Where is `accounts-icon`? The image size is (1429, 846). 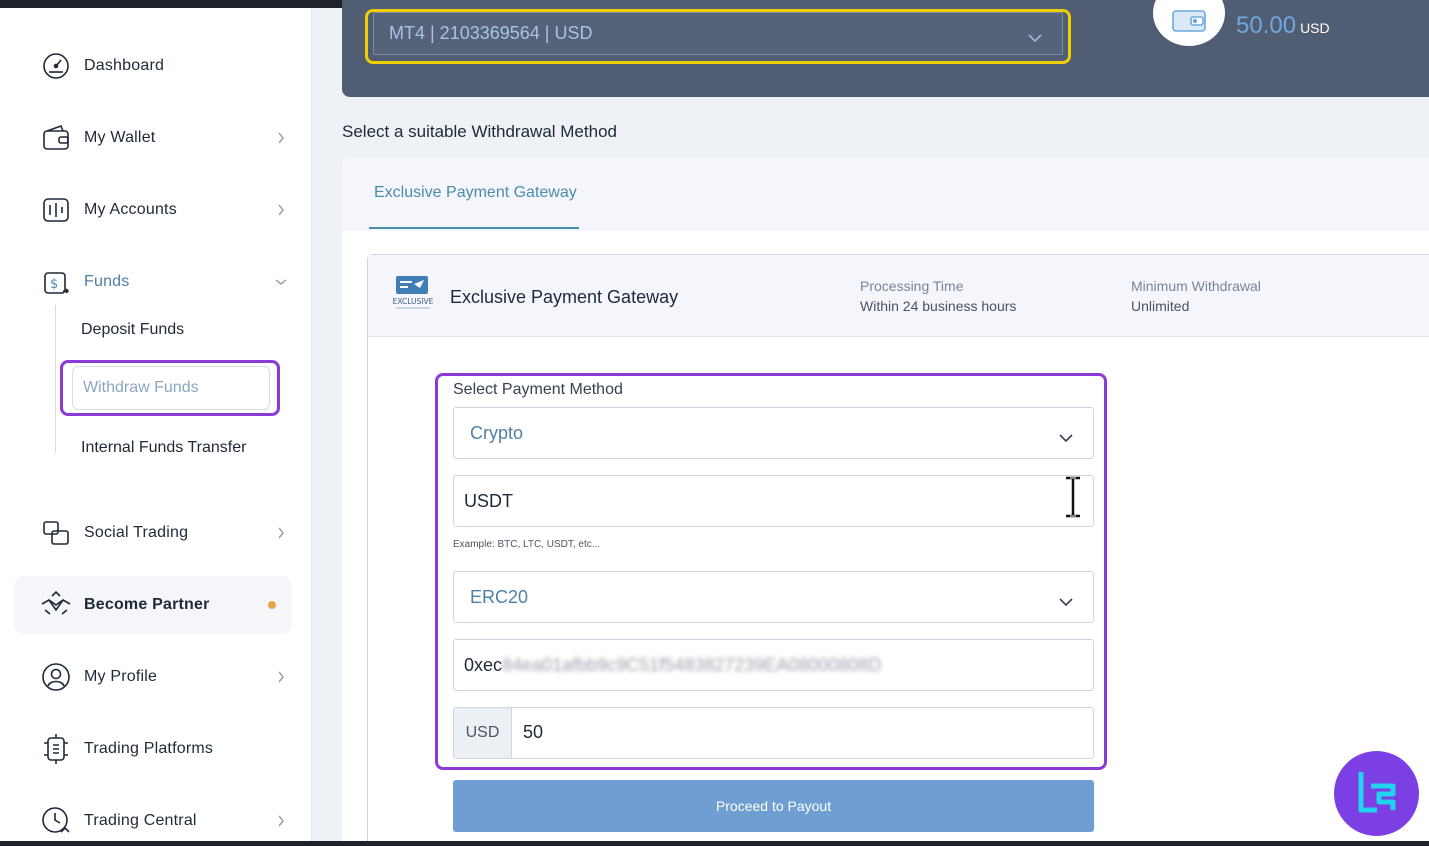 accounts-icon is located at coordinates (56, 210).